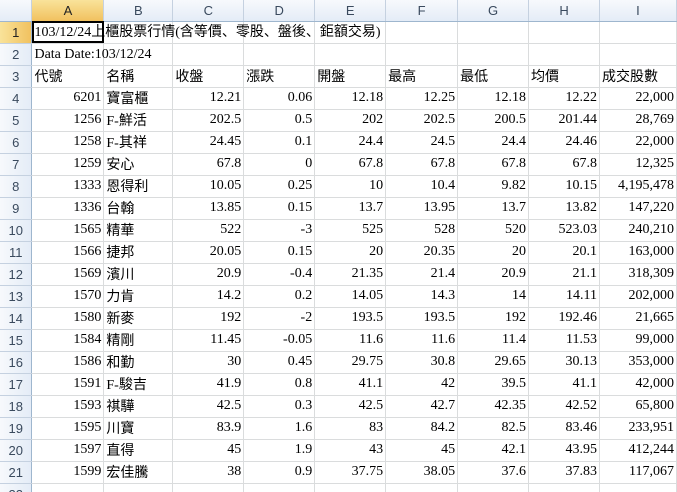 The image size is (677, 492). I want to click on row-header-18: 18, so click(16, 406).